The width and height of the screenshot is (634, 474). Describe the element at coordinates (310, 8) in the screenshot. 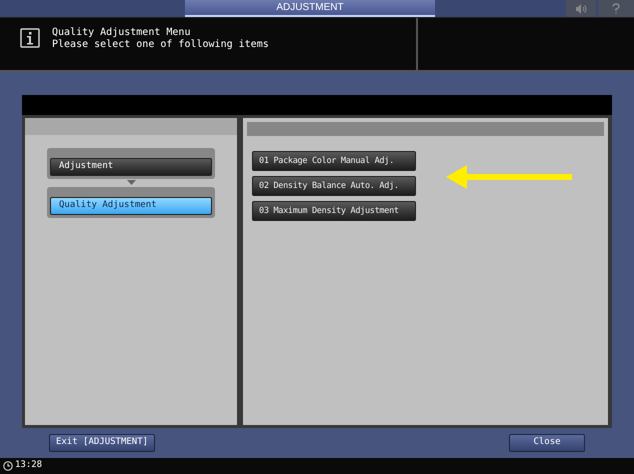

I see `window-title: ADJUSTMENT` at that location.